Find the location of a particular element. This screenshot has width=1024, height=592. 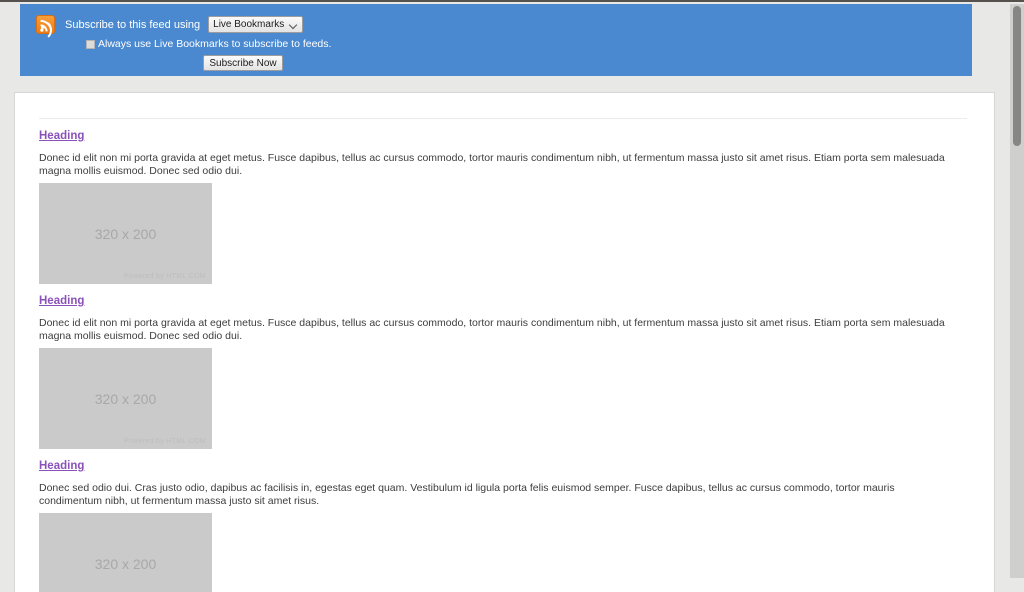

subscribe-now-button: Subscribe Now is located at coordinates (243, 63).